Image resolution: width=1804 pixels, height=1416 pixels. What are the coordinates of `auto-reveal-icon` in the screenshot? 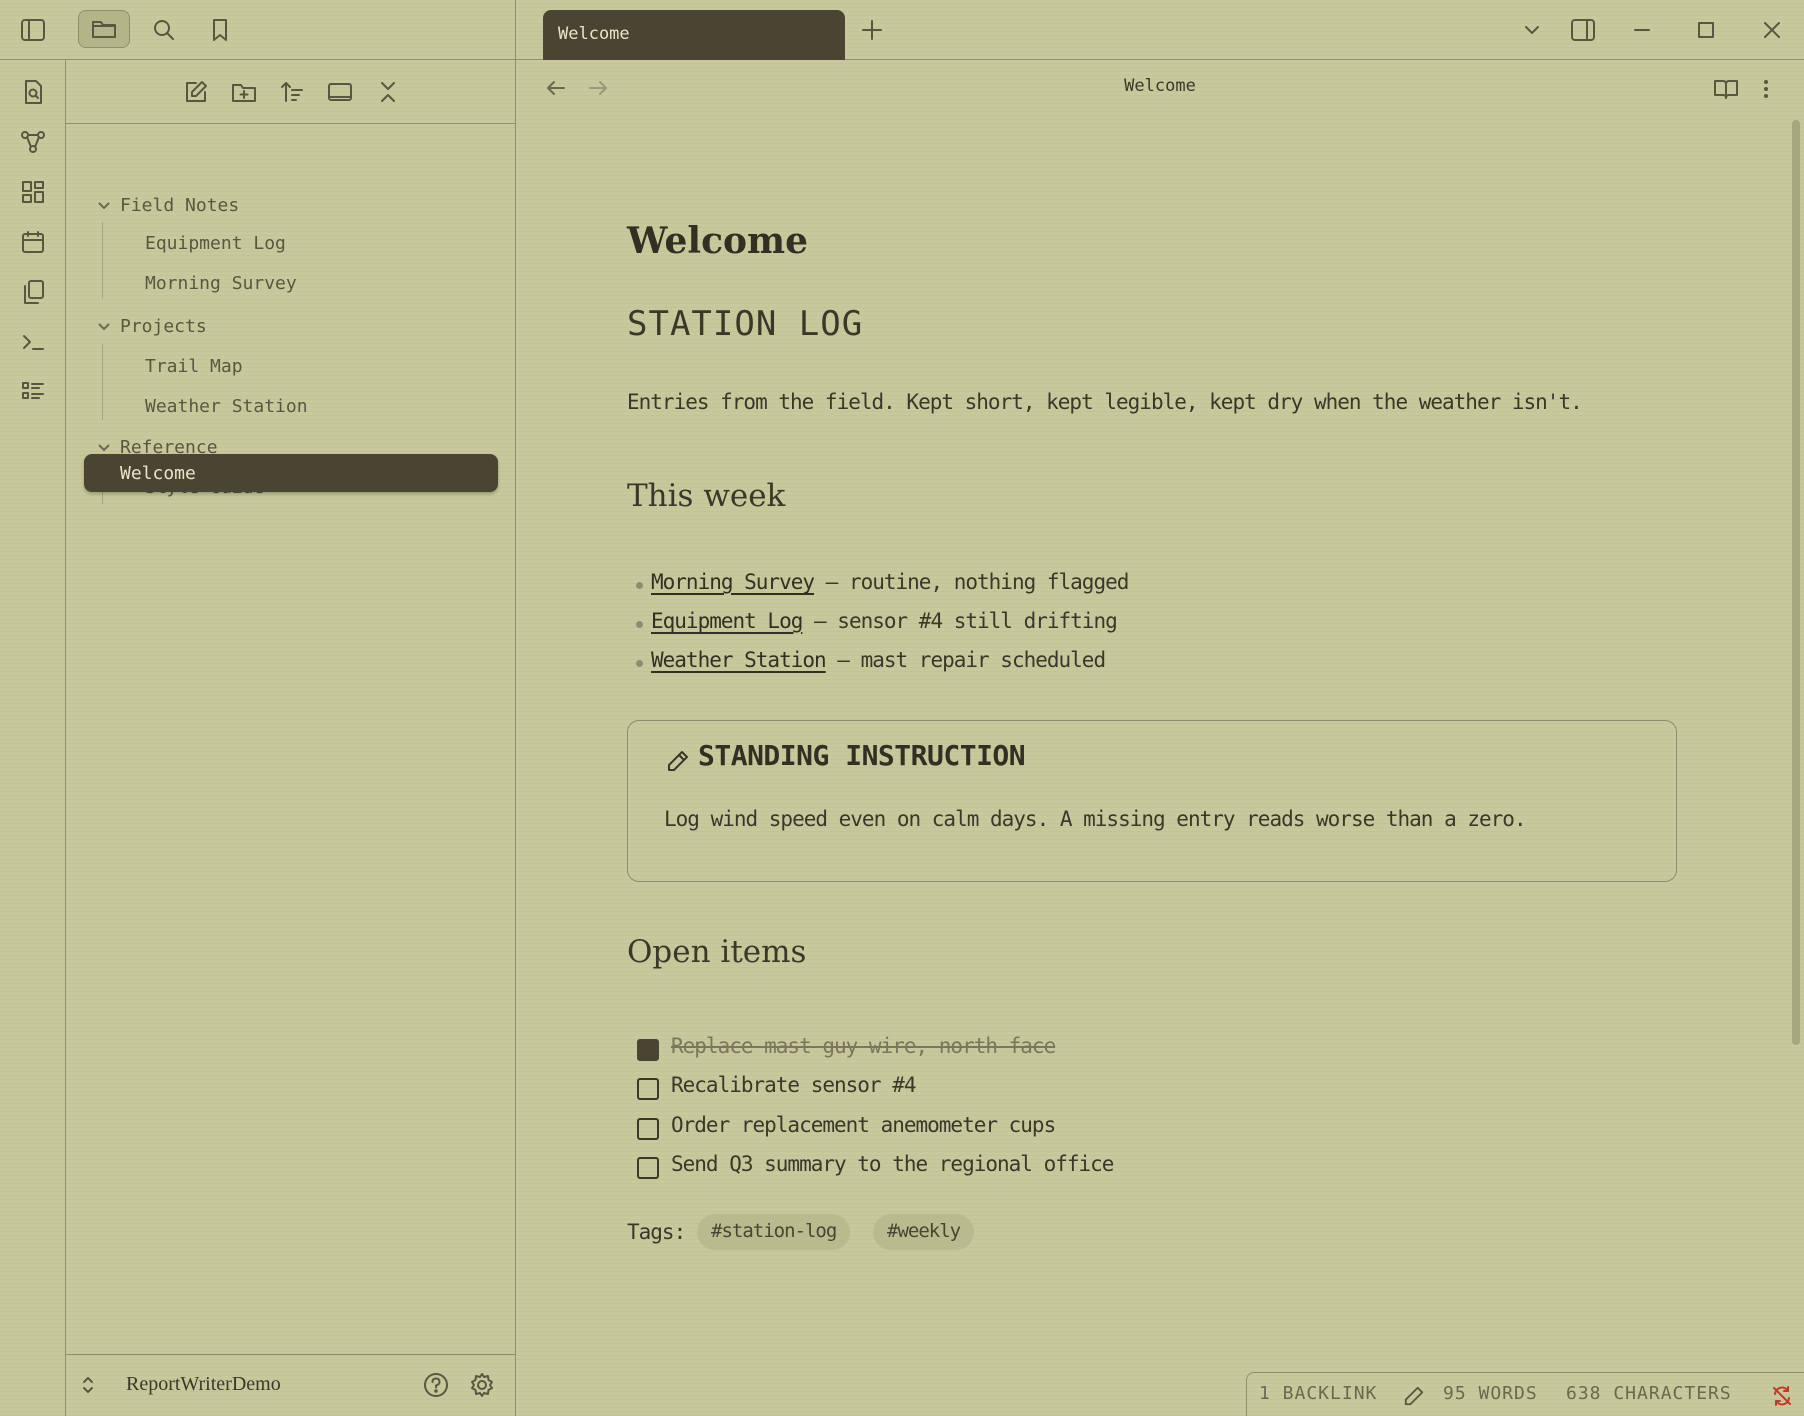 It's located at (340, 92).